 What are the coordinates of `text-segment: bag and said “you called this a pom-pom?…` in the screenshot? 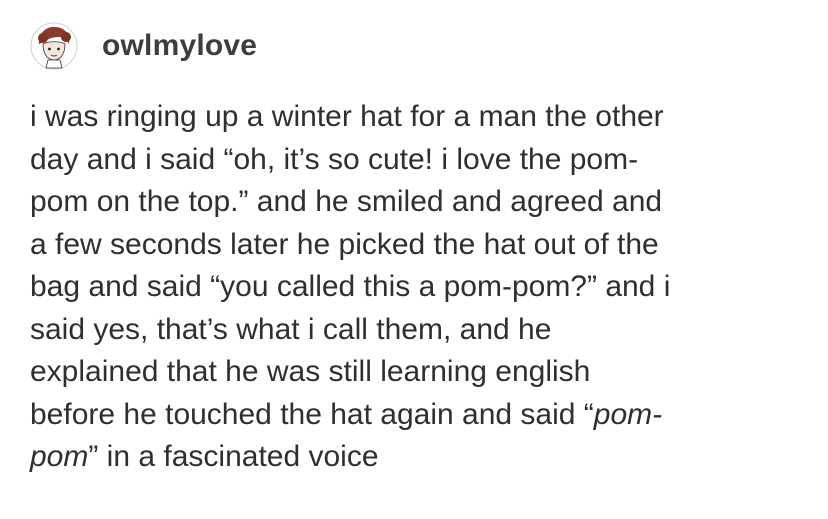 It's located at (350, 286).